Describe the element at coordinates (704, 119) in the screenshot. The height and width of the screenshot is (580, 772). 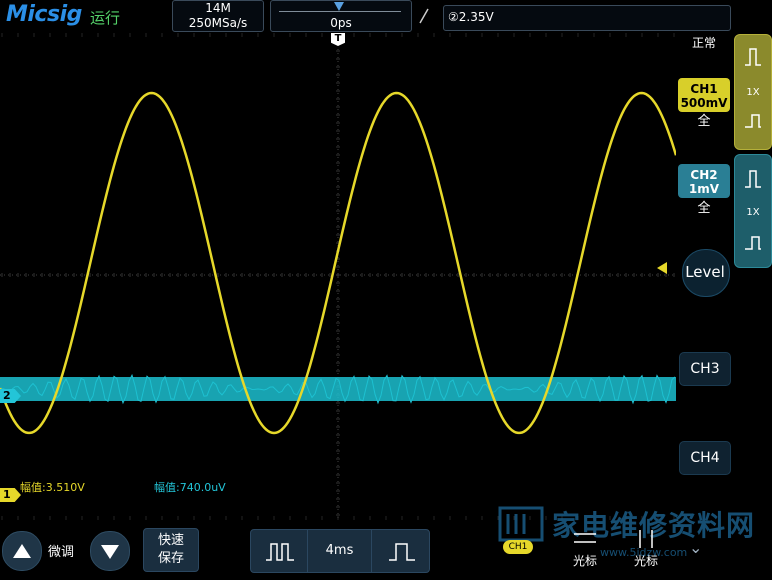
I see `ch1-coupling: 全` at that location.